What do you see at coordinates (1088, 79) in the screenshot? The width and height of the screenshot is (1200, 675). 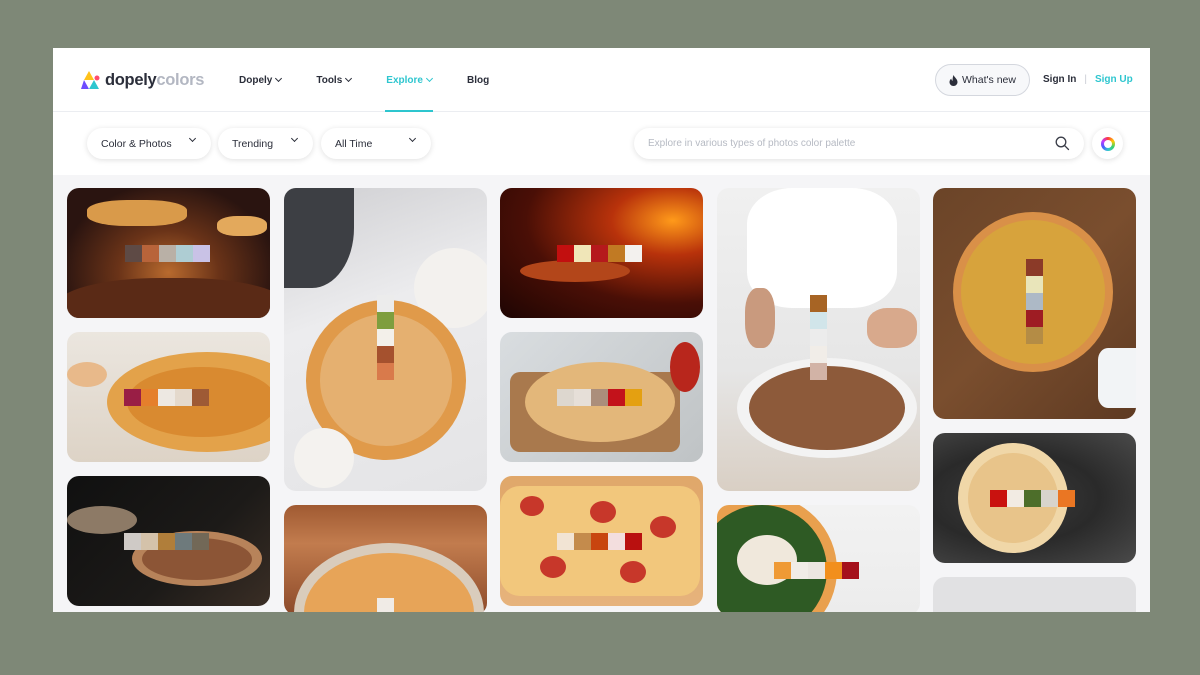 I see `auth-links: Sign In | Sign Up` at bounding box center [1088, 79].